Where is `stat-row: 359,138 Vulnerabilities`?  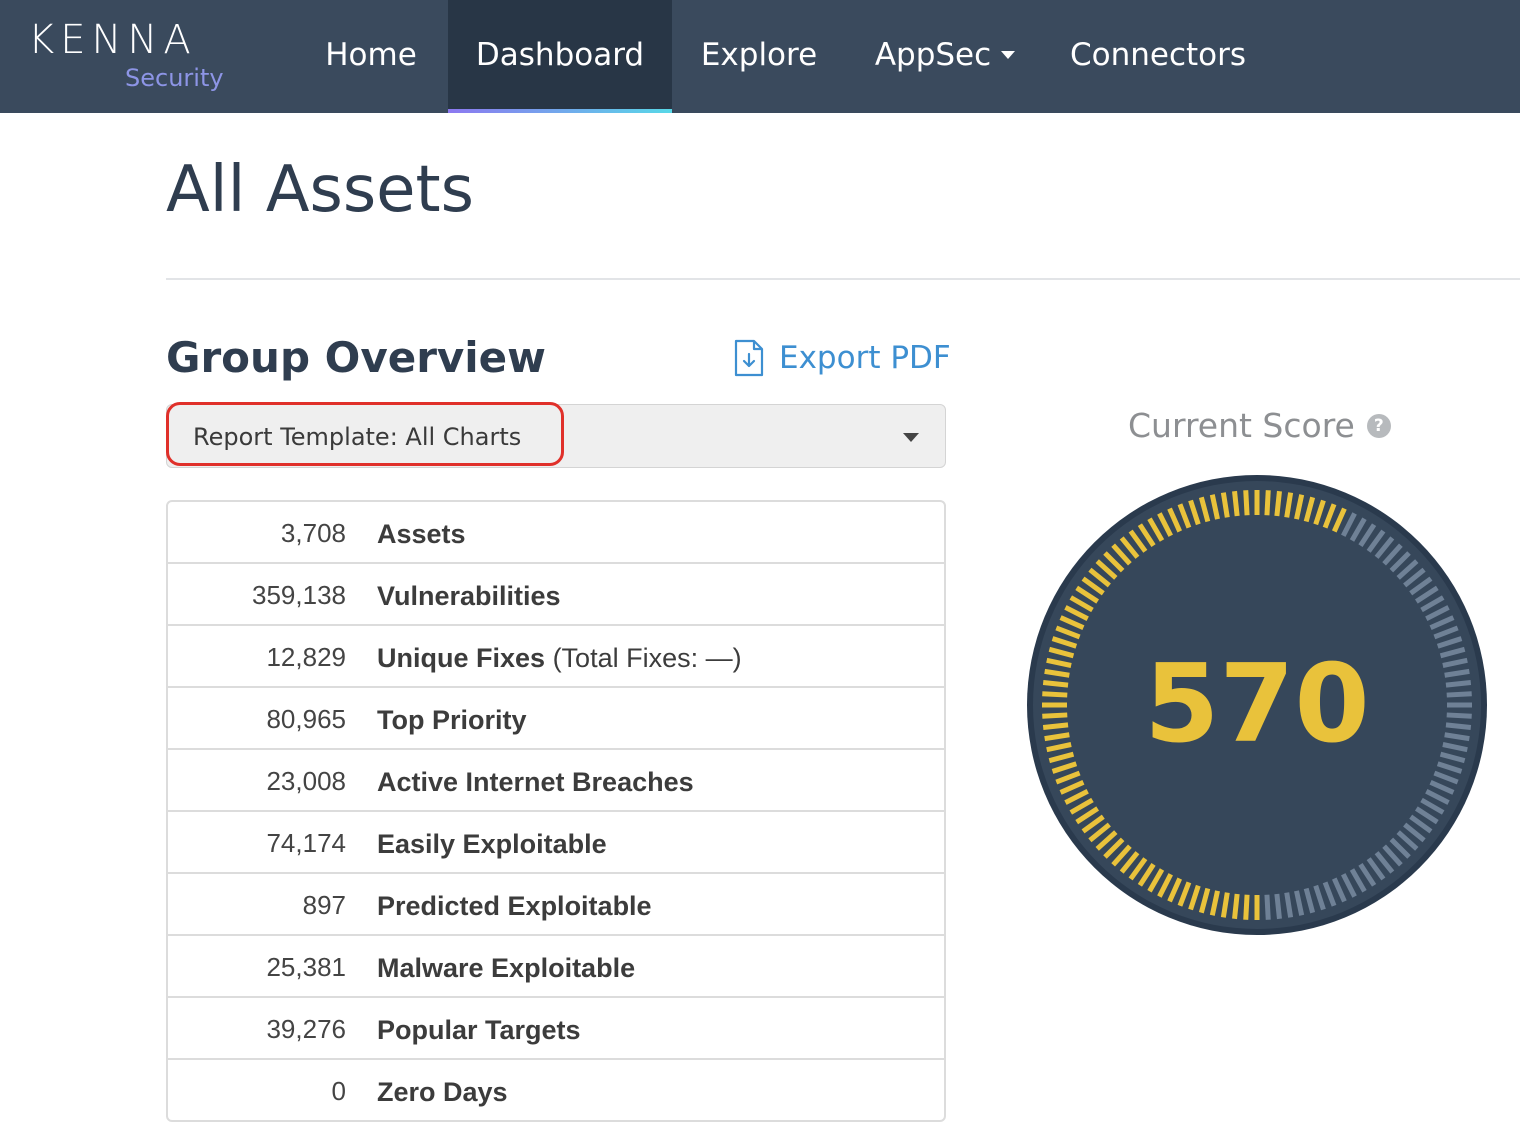 stat-row: 359,138 Vulnerabilities is located at coordinates (556, 595).